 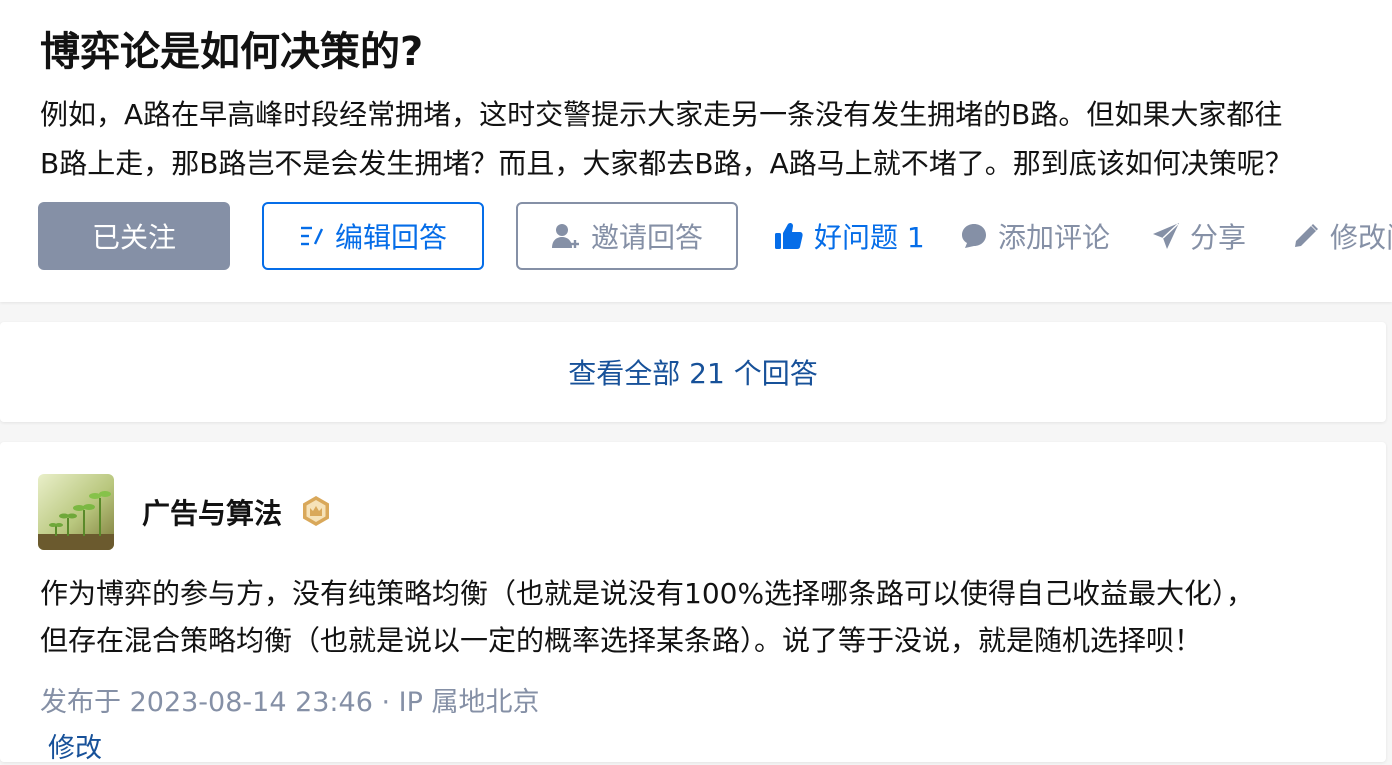 I want to click on pencil-icon, so click(x=1306, y=236).